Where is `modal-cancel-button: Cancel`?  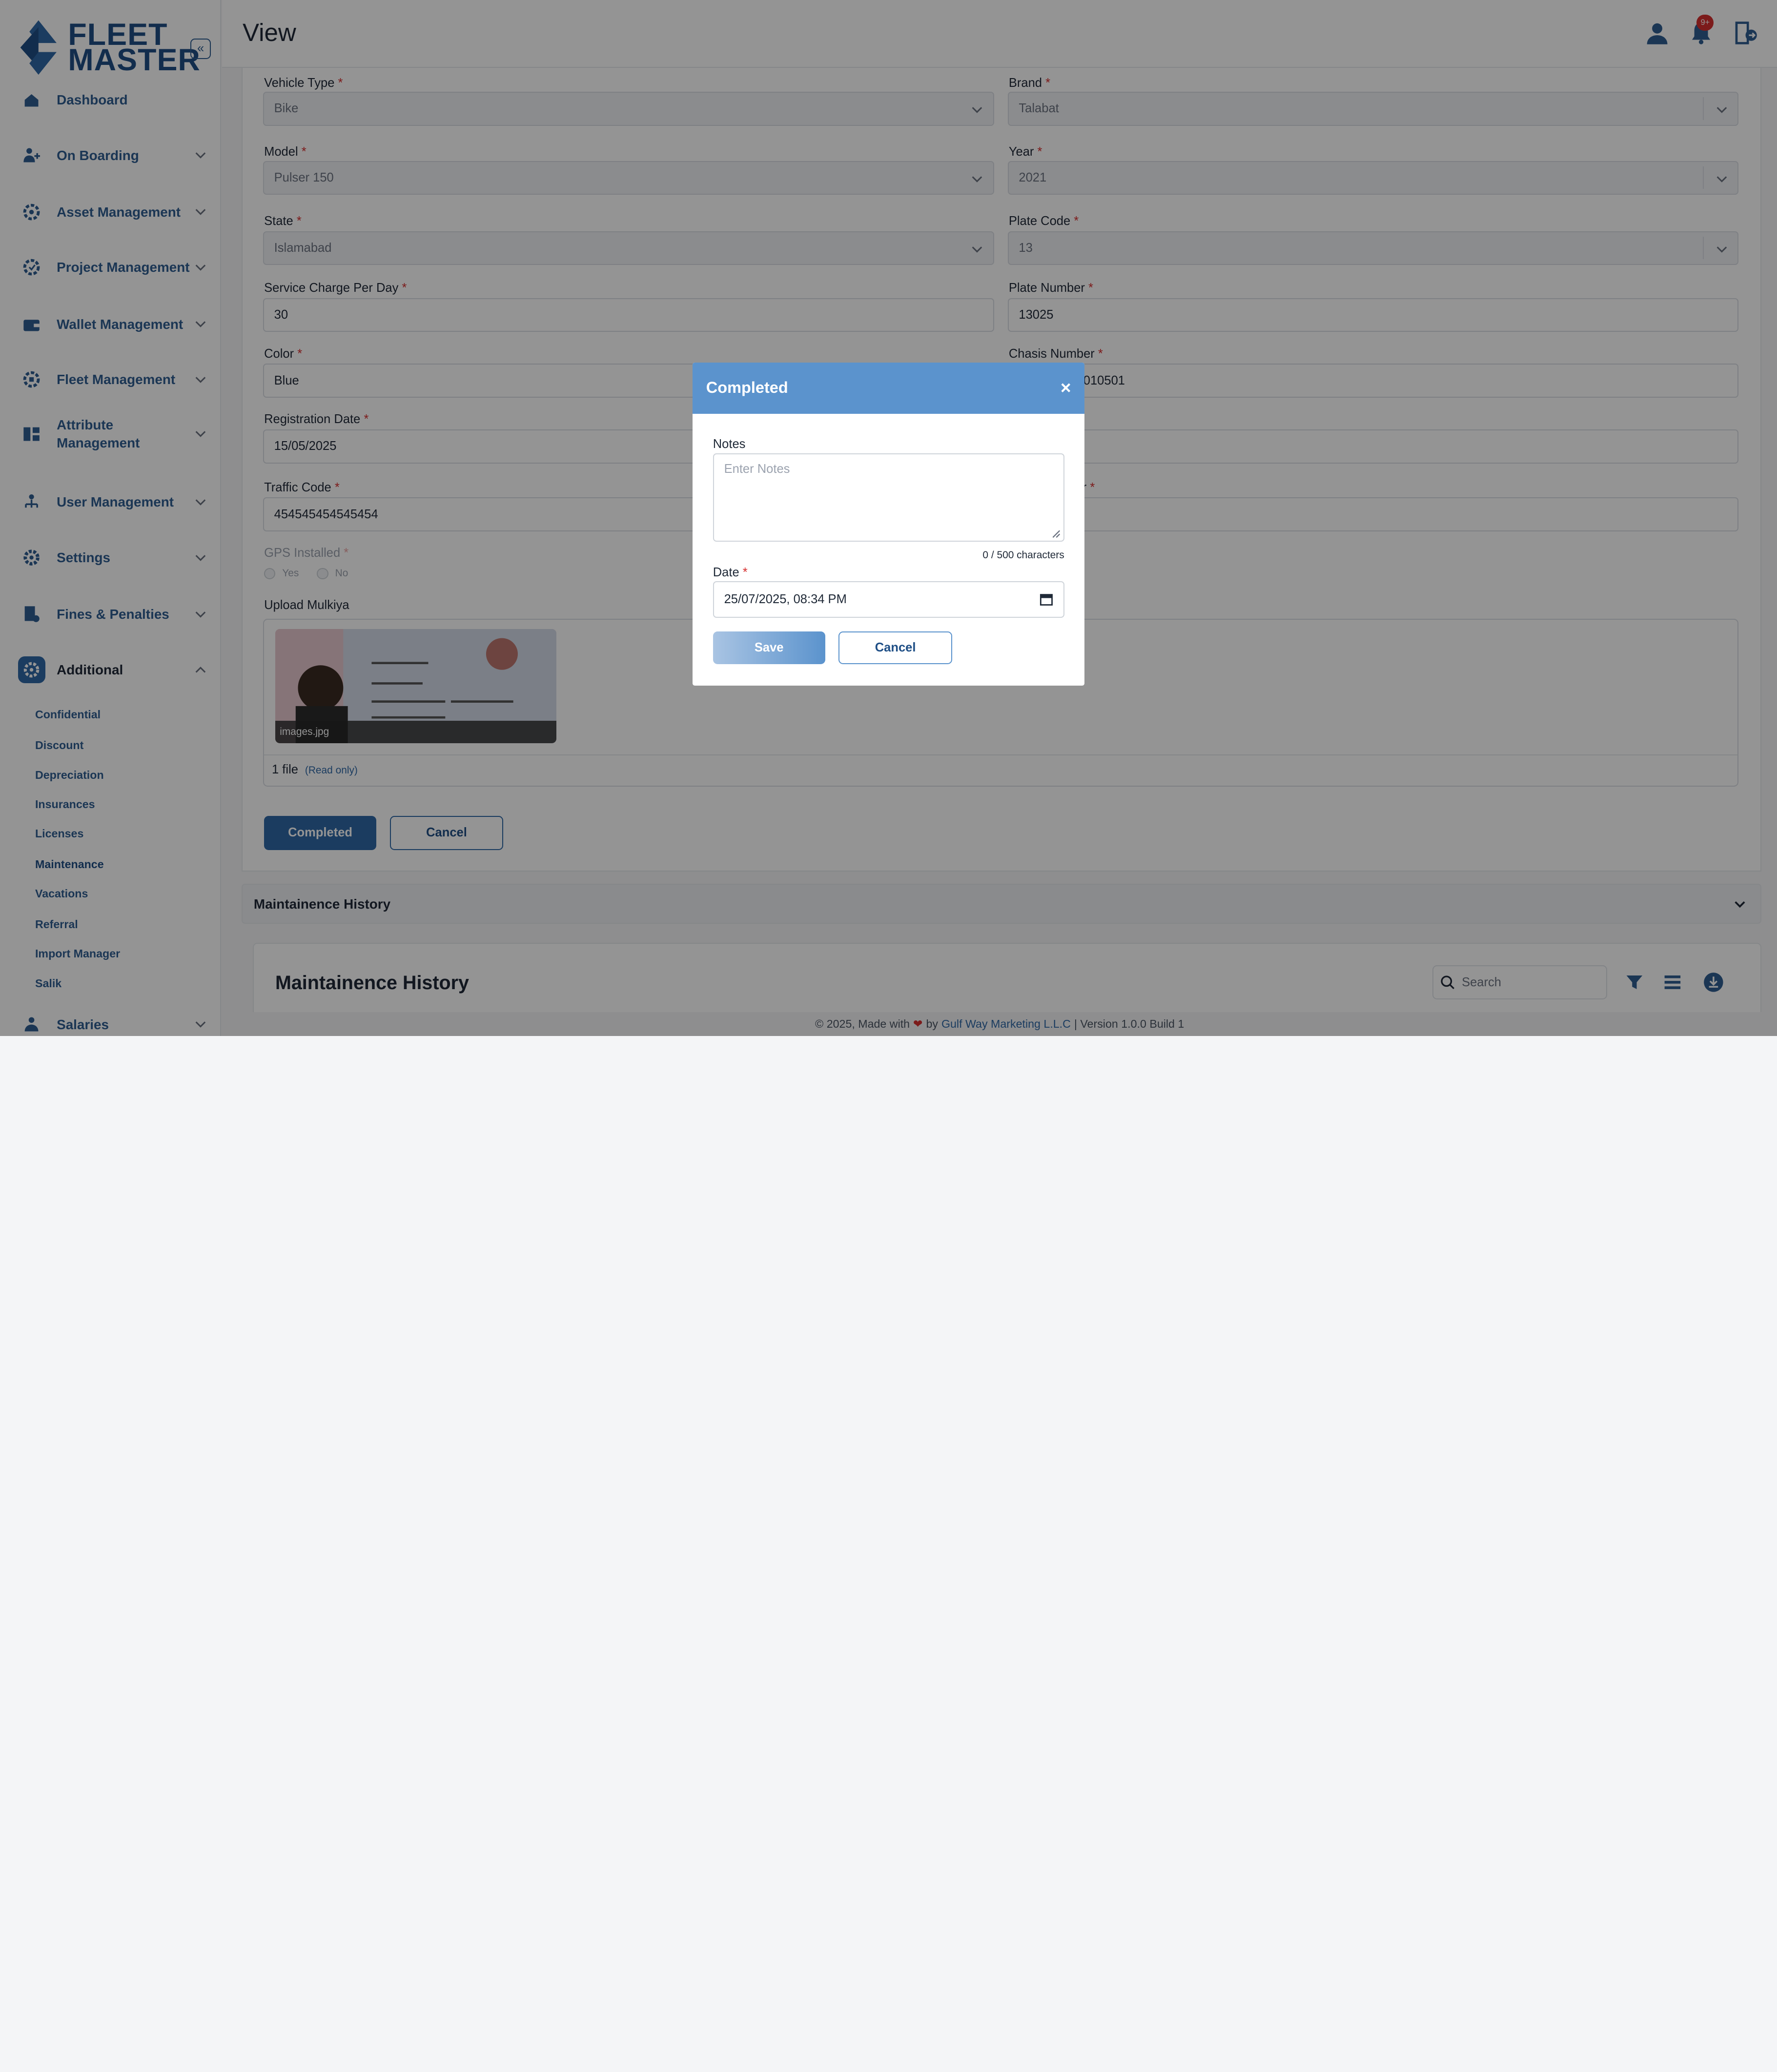 modal-cancel-button: Cancel is located at coordinates (895, 647).